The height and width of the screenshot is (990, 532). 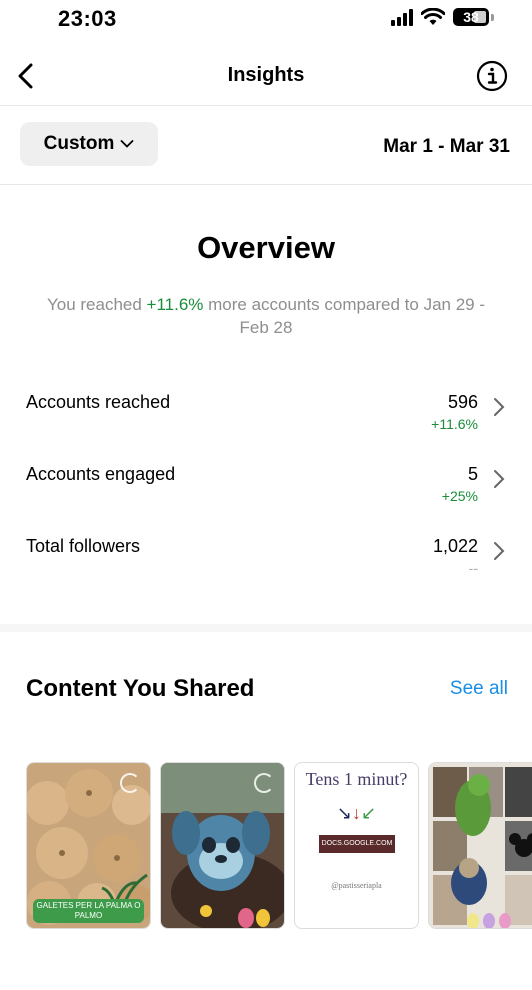 I want to click on date-preset-label: Custom, so click(x=79, y=143).